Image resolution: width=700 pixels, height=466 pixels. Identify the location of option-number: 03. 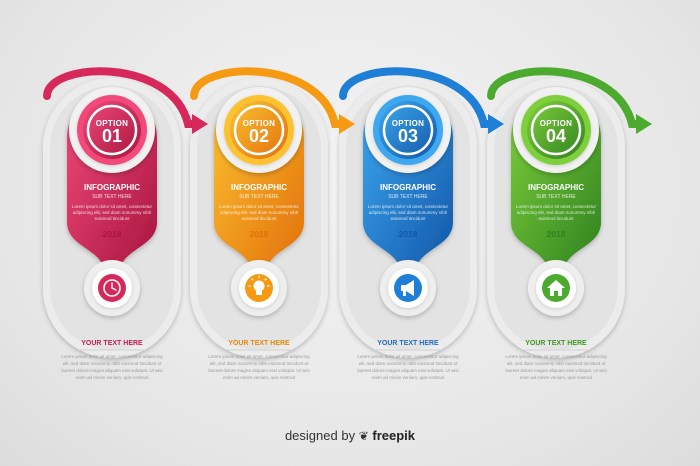
(408, 136).